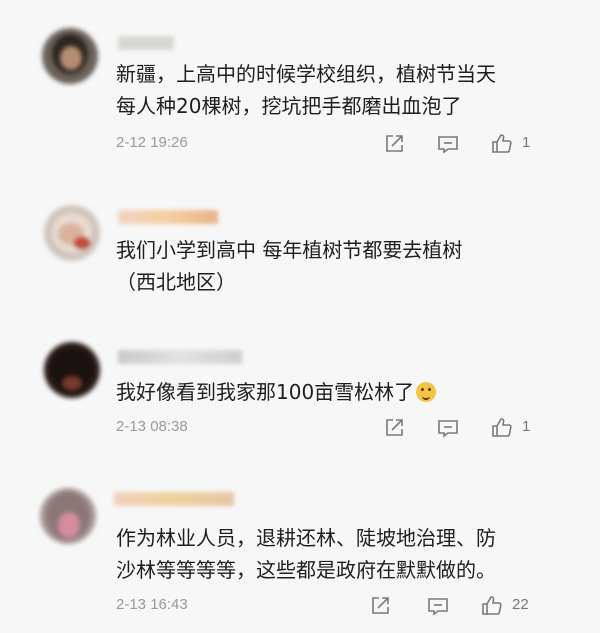  Describe the element at coordinates (152, 426) in the screenshot. I see `comment-time: 2-13 08:38` at that location.